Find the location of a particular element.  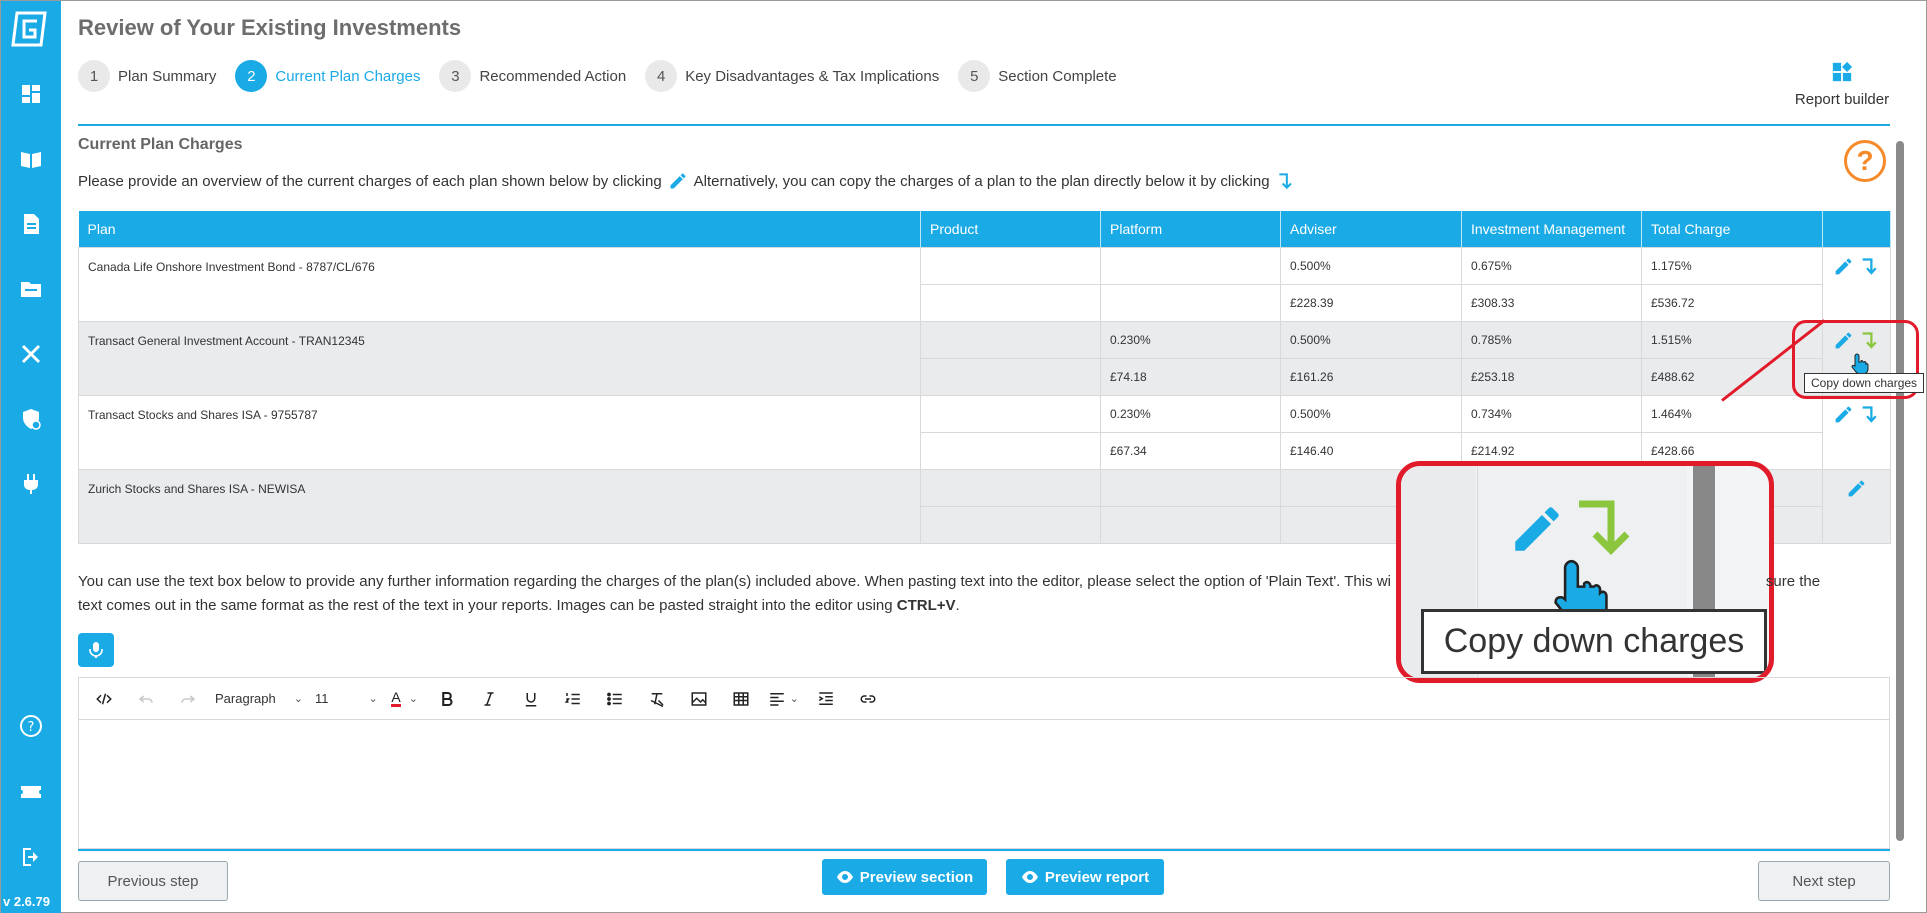

insert-image-button is located at coordinates (699, 699).